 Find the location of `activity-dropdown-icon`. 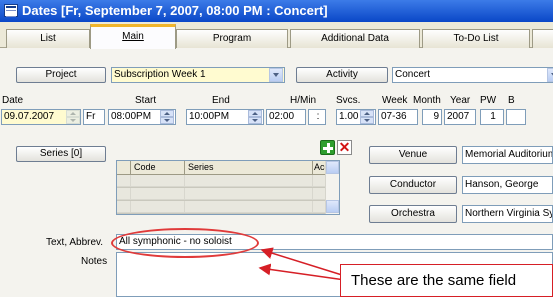

activity-dropdown-icon is located at coordinates (550, 75).